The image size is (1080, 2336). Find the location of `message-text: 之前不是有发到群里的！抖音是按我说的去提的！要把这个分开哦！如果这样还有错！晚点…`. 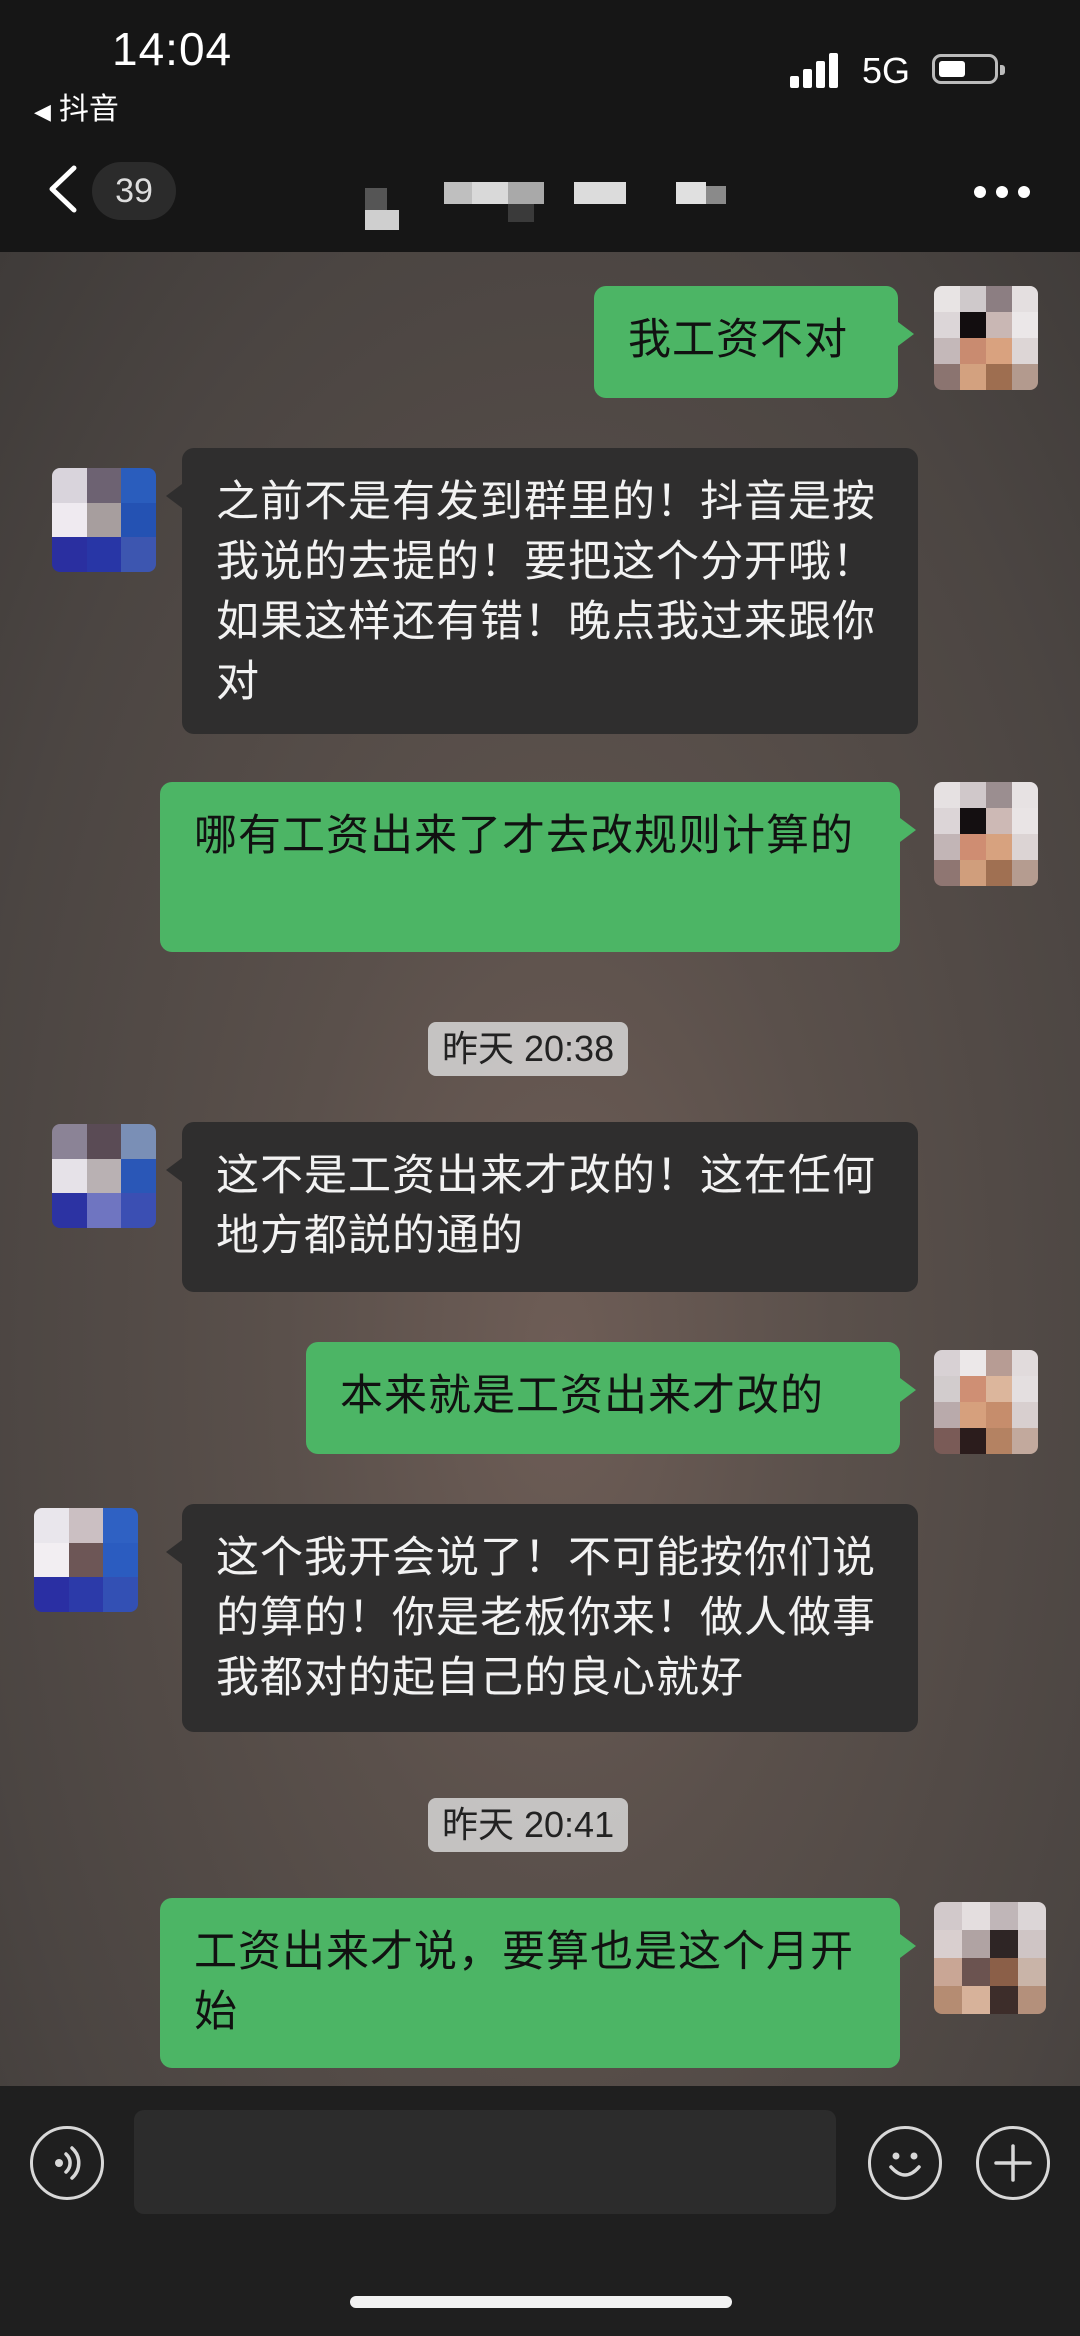

message-text: 之前不是有发到群里的！抖音是按我说的去提的！要把这个分开哦！如果这样还有错！晚点… is located at coordinates (546, 592).